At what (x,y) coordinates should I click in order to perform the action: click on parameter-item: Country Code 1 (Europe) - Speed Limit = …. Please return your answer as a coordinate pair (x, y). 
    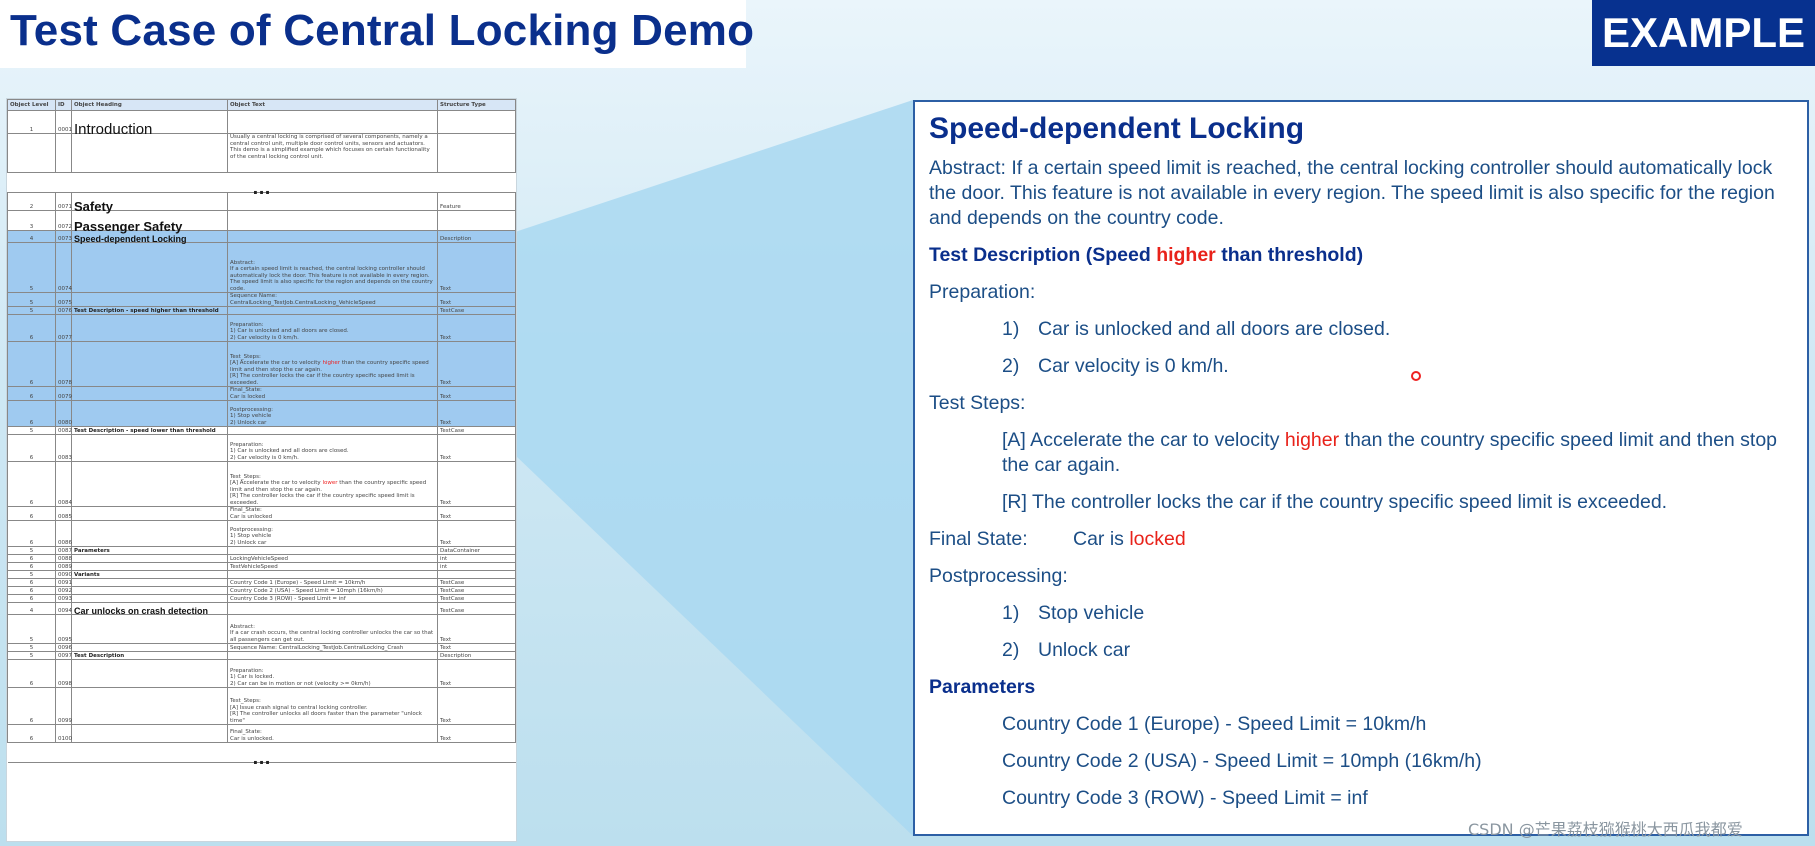
    Looking at the image, I should click on (1214, 724).